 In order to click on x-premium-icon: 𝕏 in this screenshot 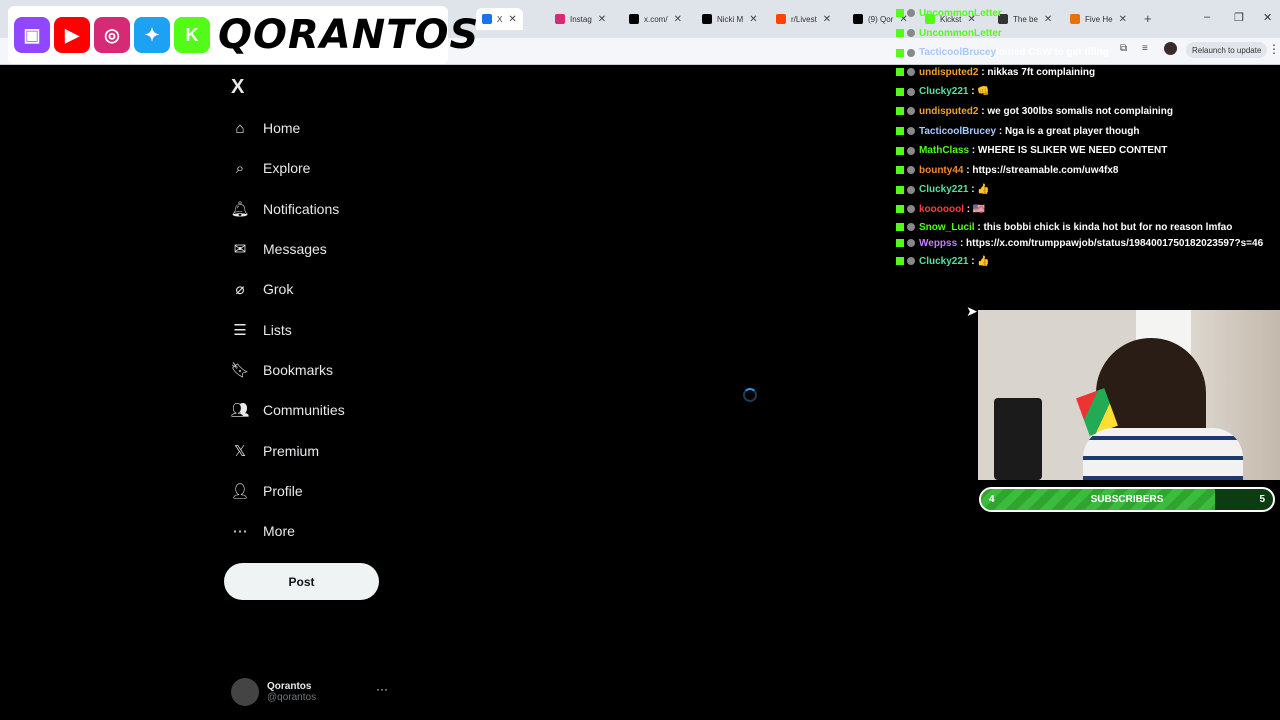, I will do `click(240, 451)`.